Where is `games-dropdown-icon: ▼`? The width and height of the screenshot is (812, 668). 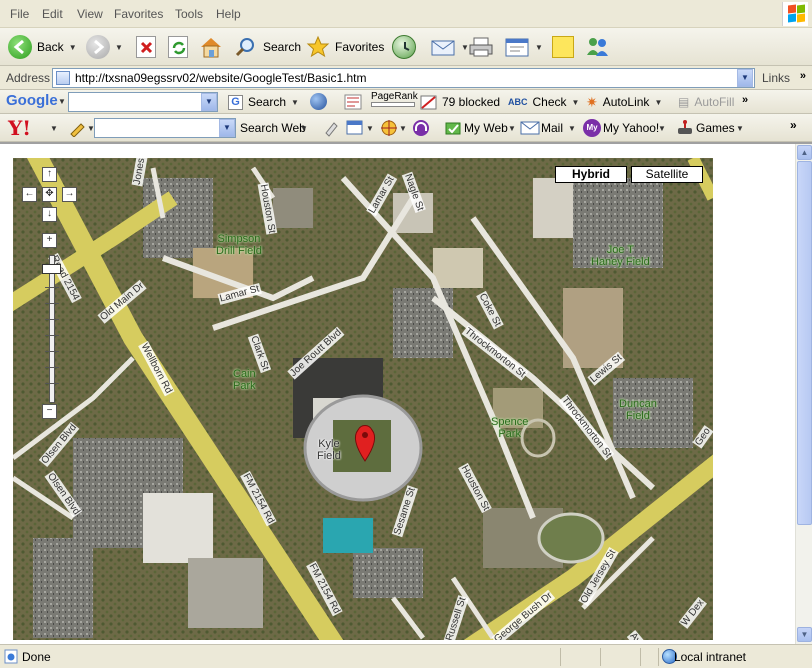 games-dropdown-icon: ▼ is located at coordinates (740, 128).